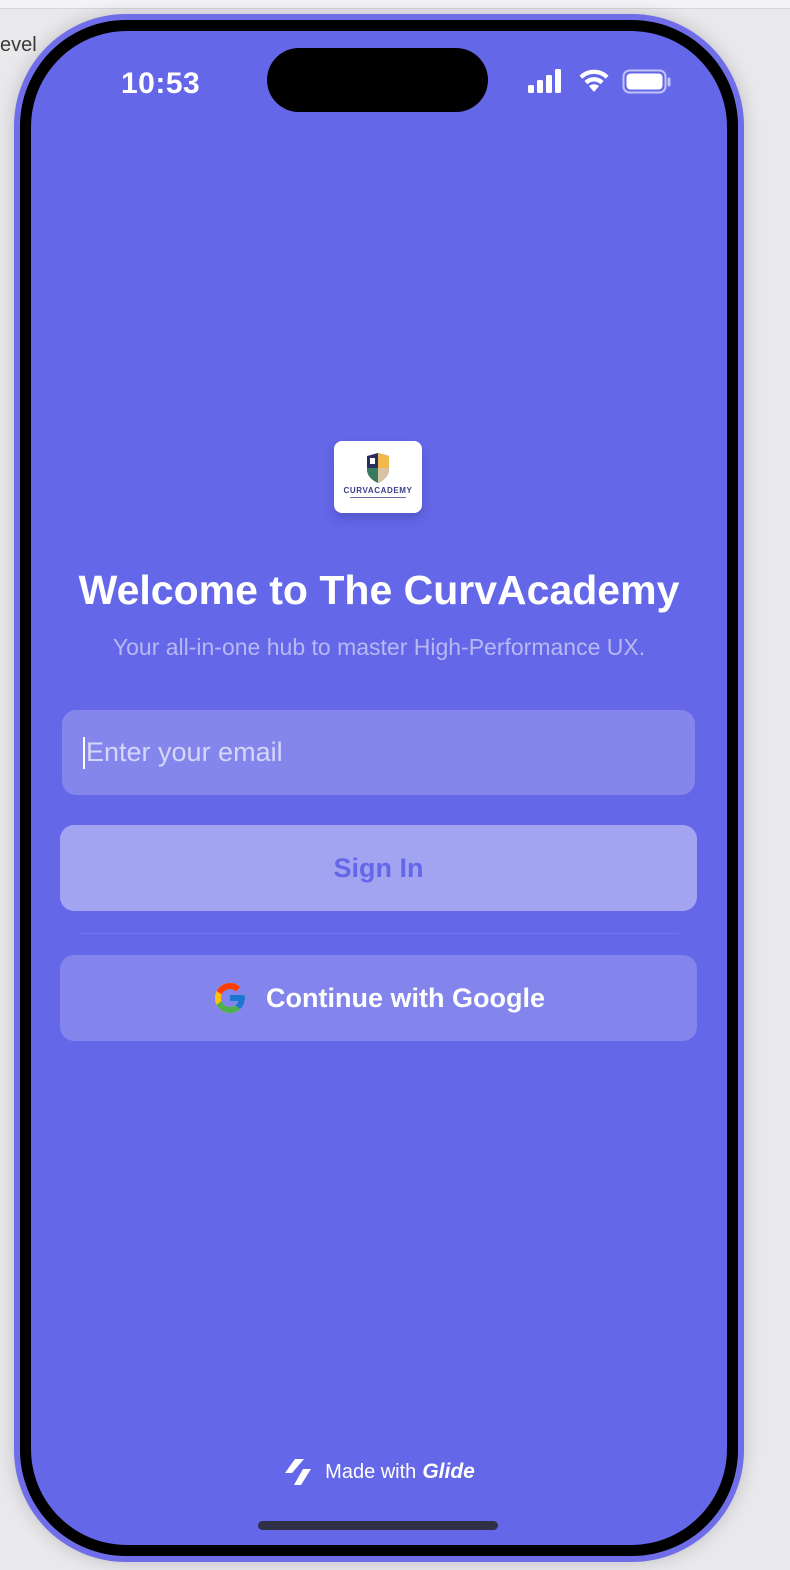 The width and height of the screenshot is (790, 1570). I want to click on google-icon, so click(230, 998).